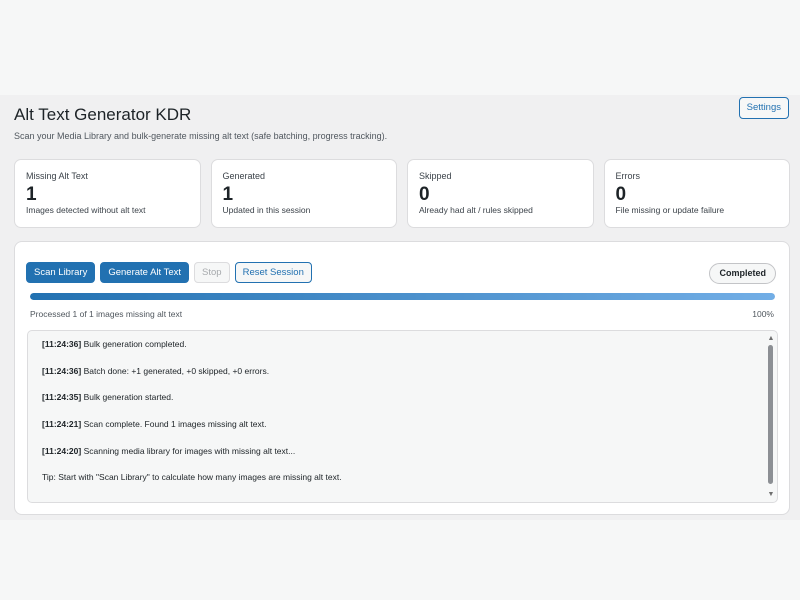 Image resolution: width=800 pixels, height=600 pixels. What do you see at coordinates (61, 272) in the screenshot?
I see `scan-library-button: Scan Library` at bounding box center [61, 272].